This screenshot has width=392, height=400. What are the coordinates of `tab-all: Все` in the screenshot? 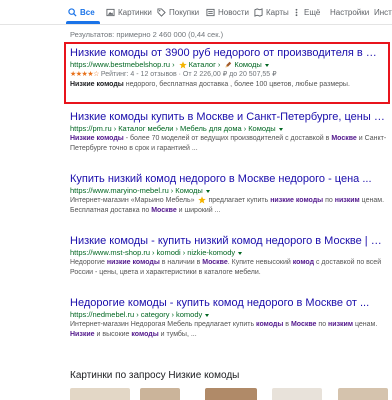 It's located at (81, 12).